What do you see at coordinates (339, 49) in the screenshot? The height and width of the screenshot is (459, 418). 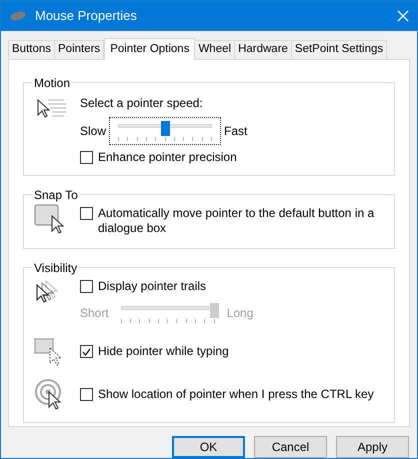 I see `tab: SetPoint Settings` at bounding box center [339, 49].